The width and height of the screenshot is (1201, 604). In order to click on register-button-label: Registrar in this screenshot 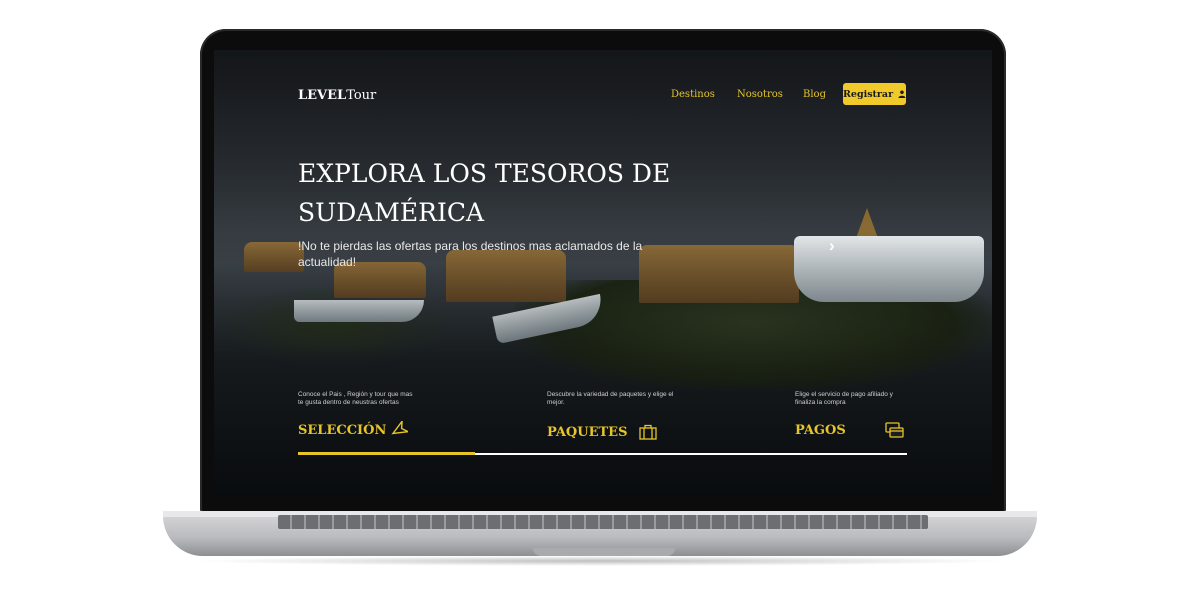, I will do `click(868, 94)`.